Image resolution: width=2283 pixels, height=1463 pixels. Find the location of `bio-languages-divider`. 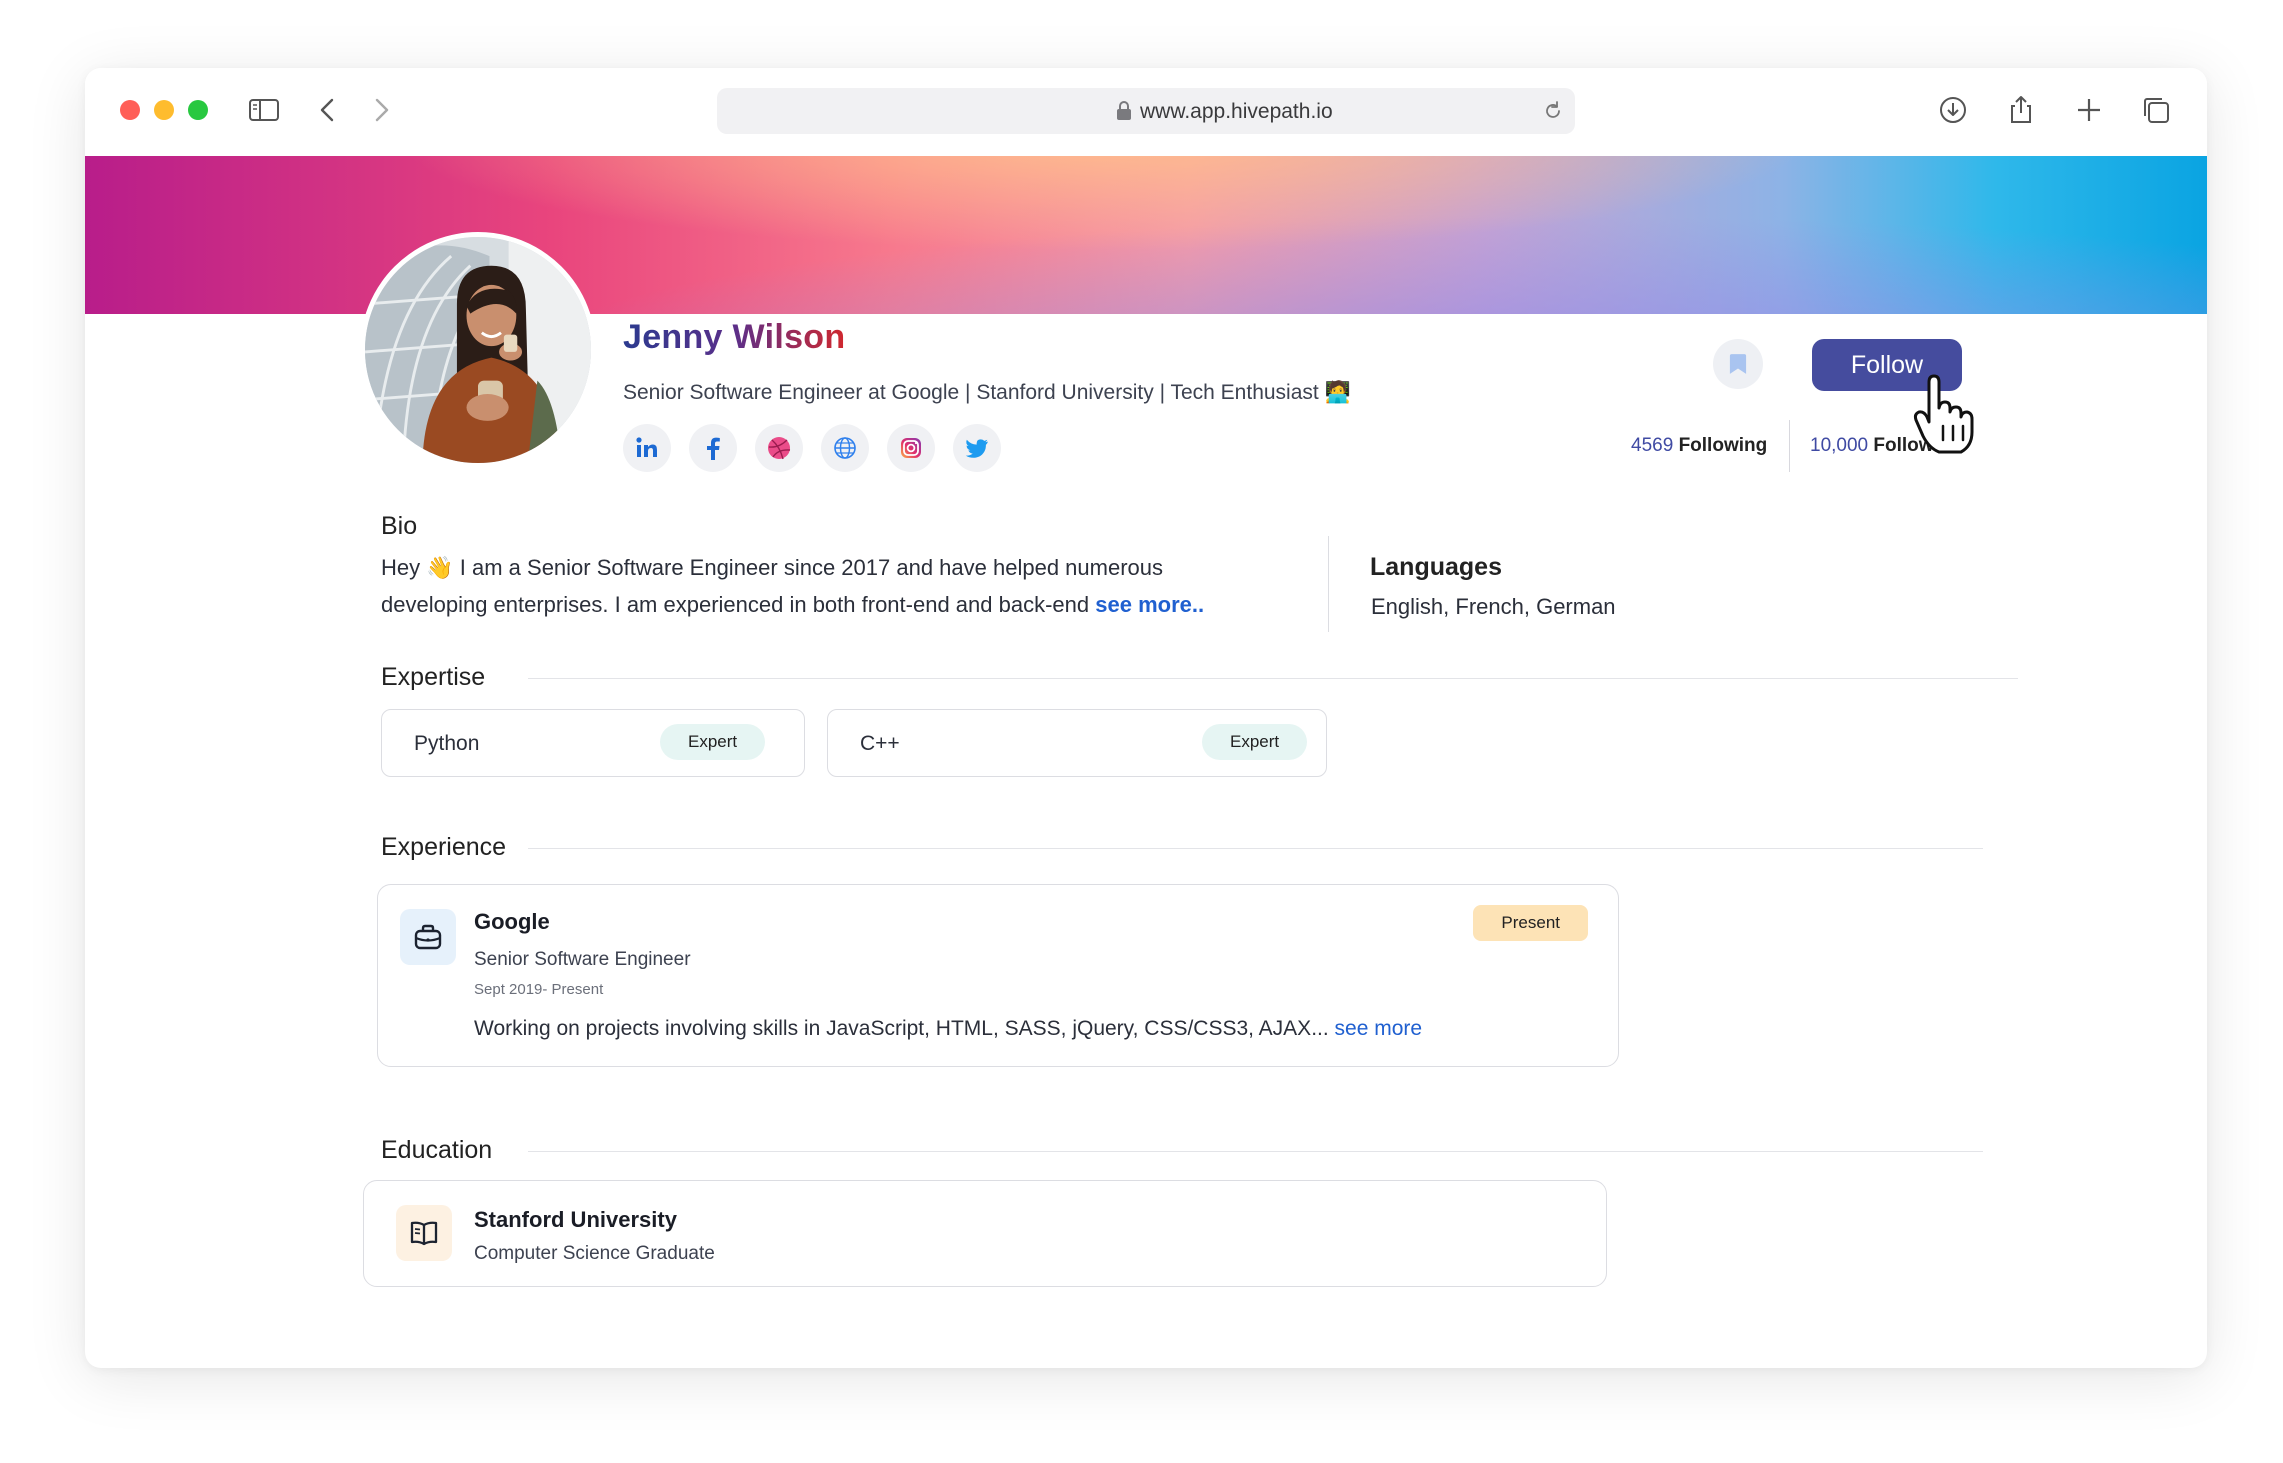

bio-languages-divider is located at coordinates (1328, 584).